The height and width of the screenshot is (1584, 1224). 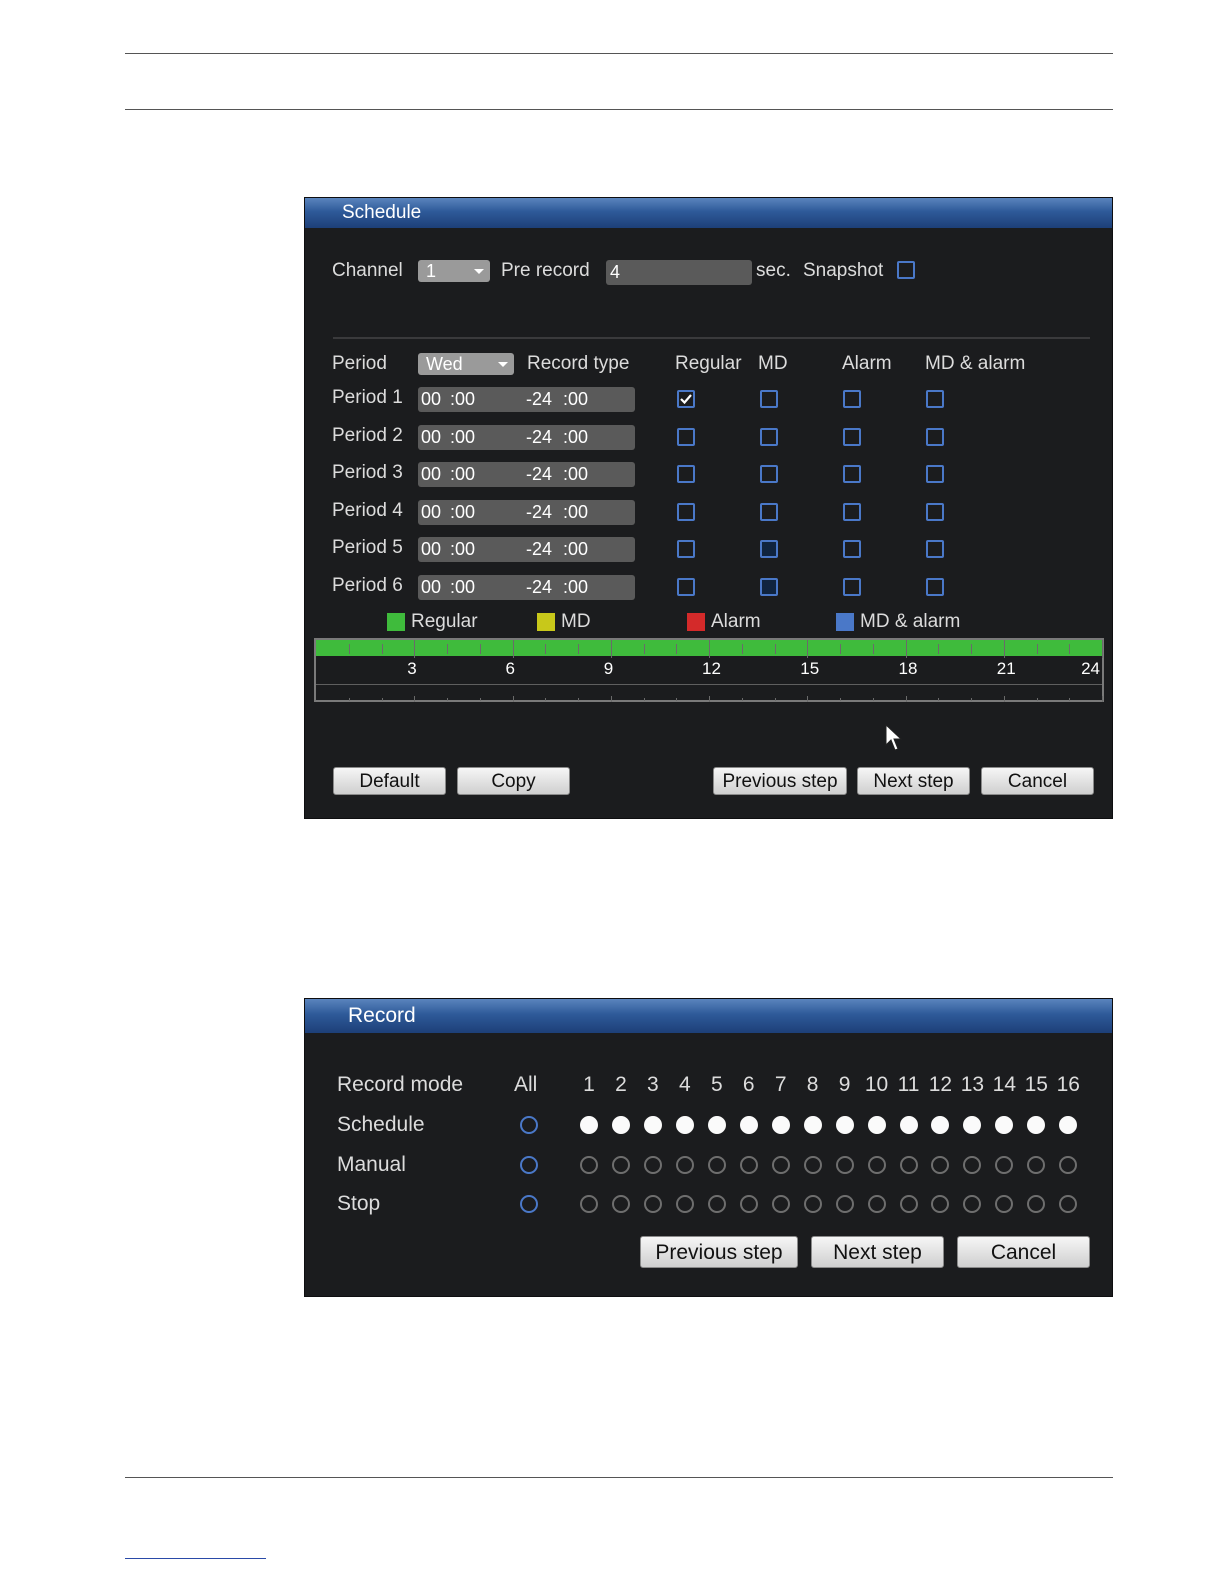 I want to click on stop-channel-15-radio, so click(x=1036, y=1204).